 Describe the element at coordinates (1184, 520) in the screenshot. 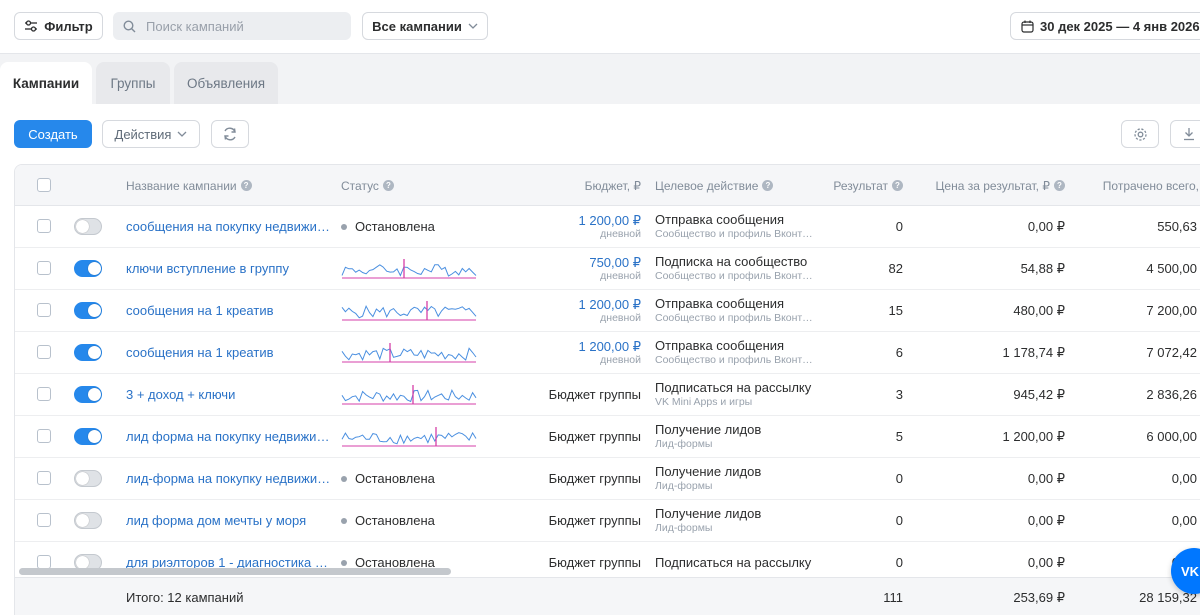

I see `spent-value: 0,00` at that location.